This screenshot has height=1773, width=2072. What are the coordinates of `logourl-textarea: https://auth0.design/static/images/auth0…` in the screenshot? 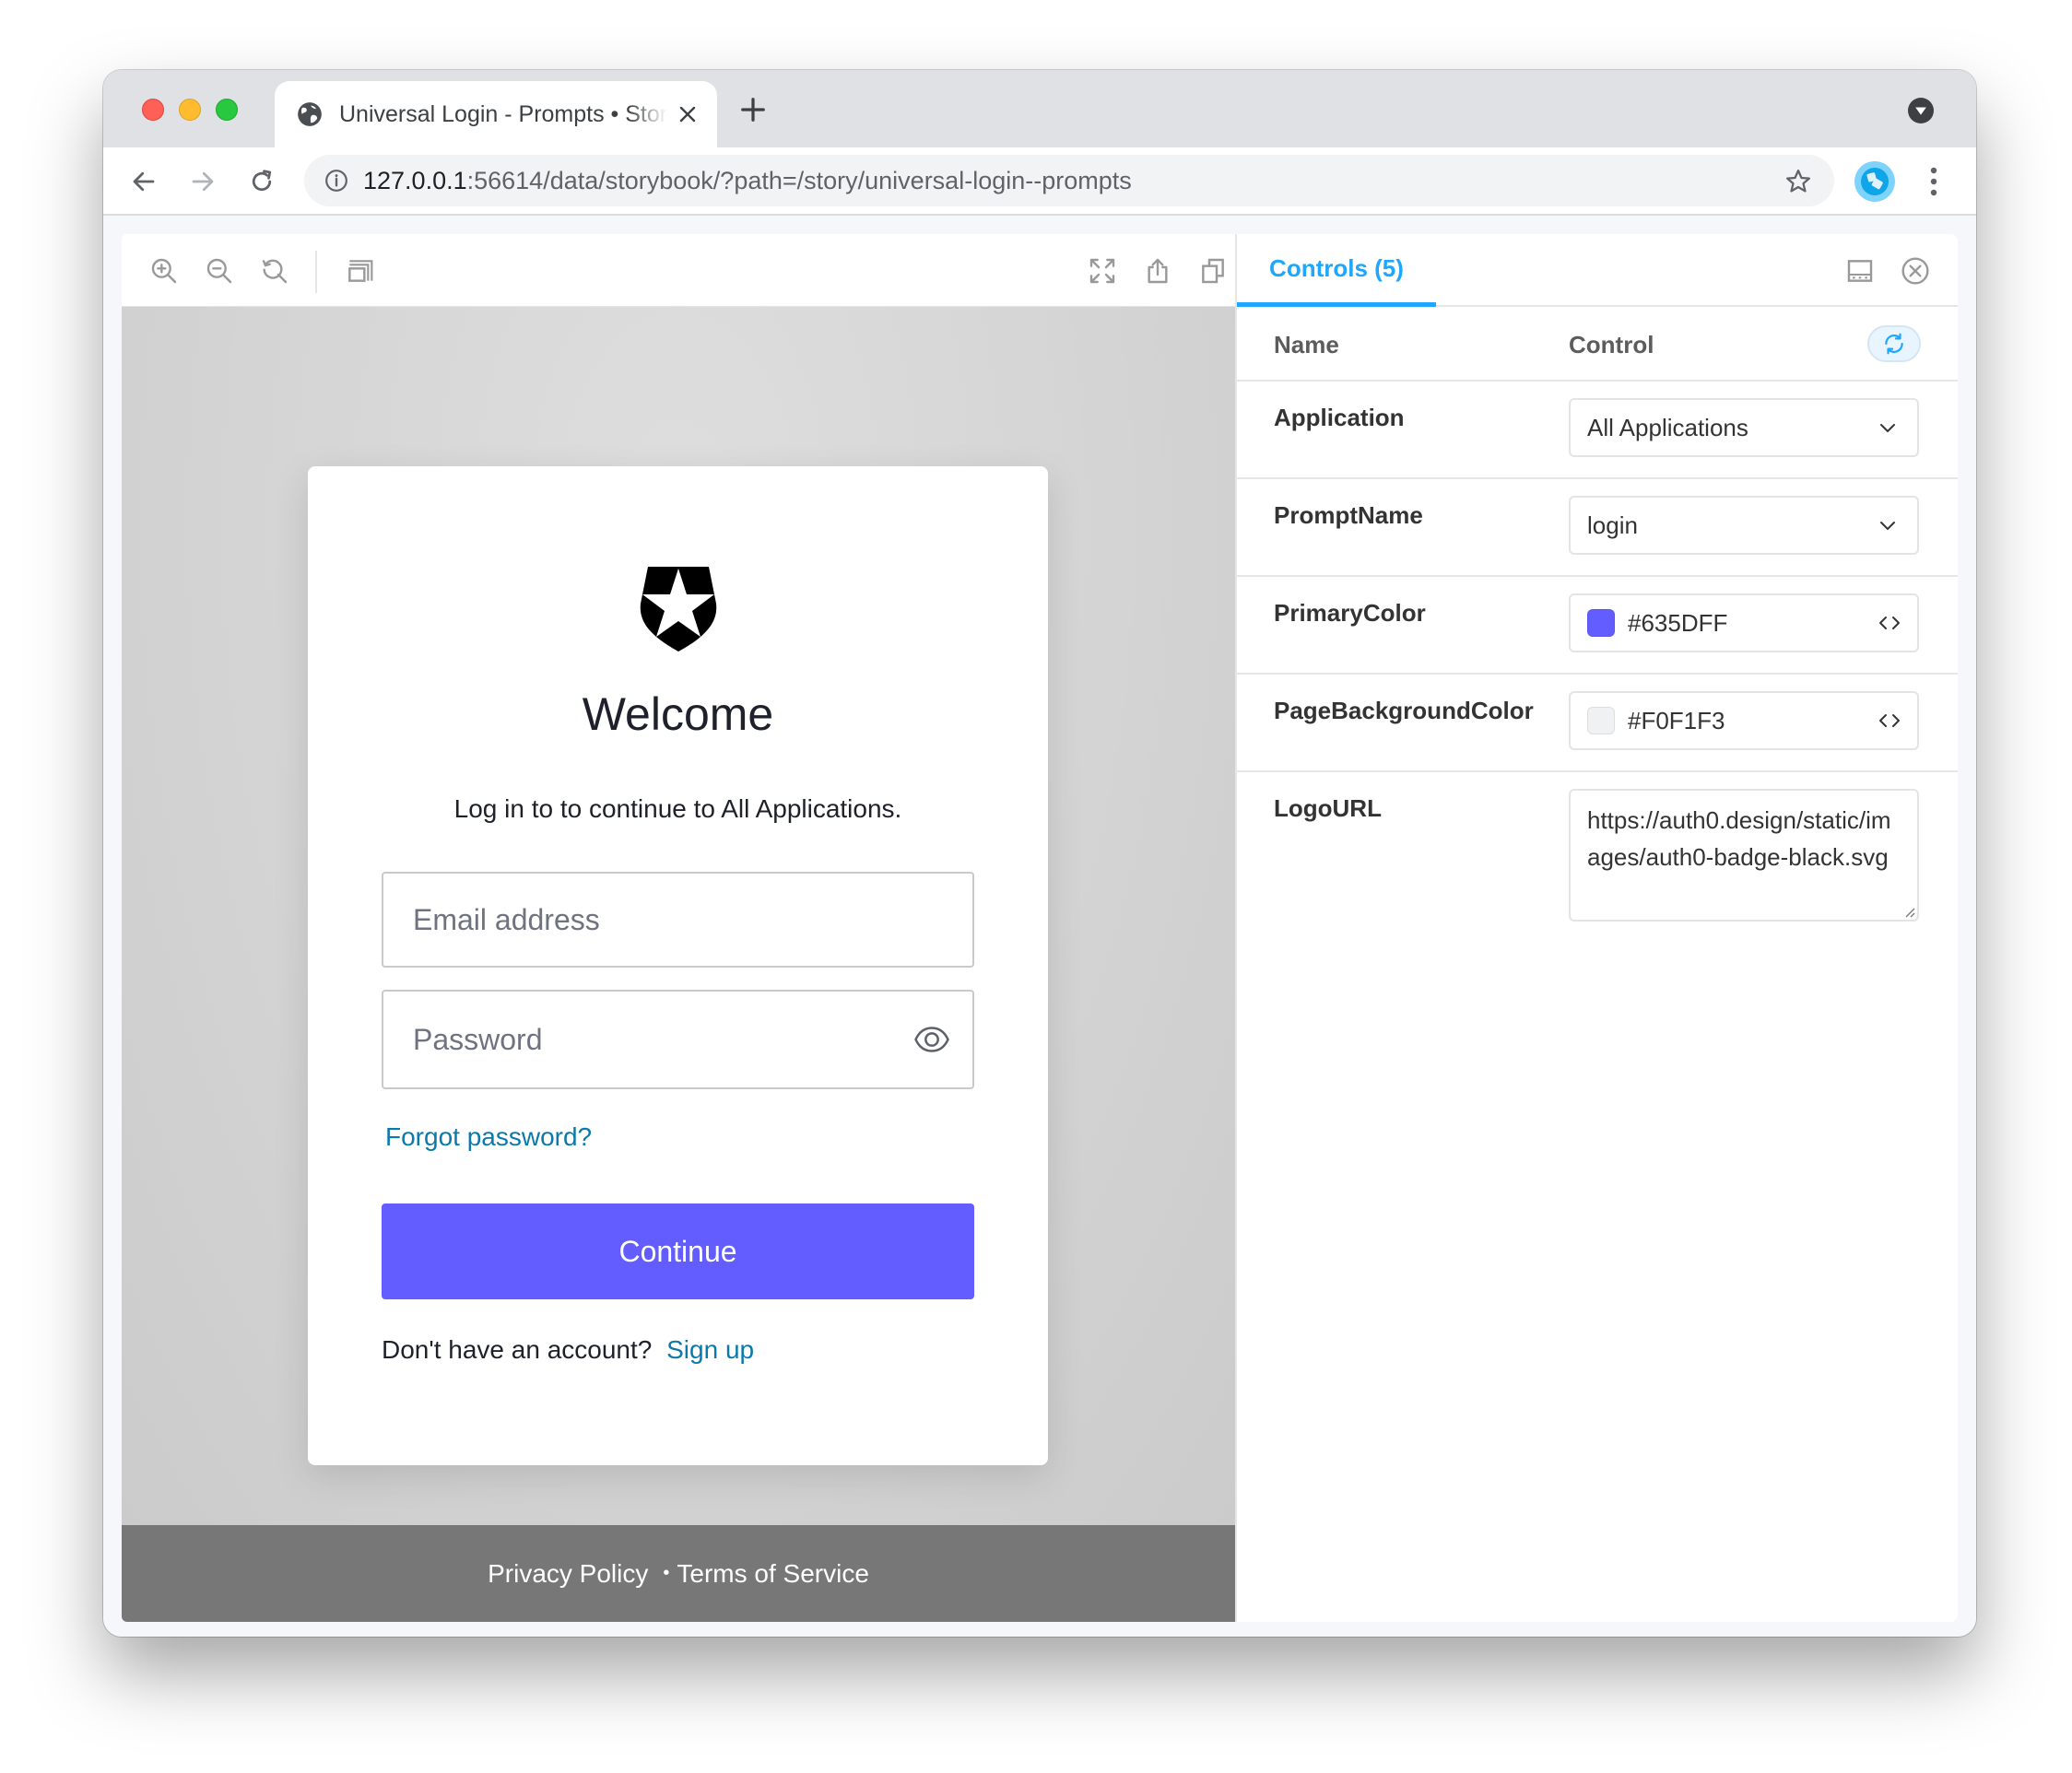 It's located at (1744, 855).